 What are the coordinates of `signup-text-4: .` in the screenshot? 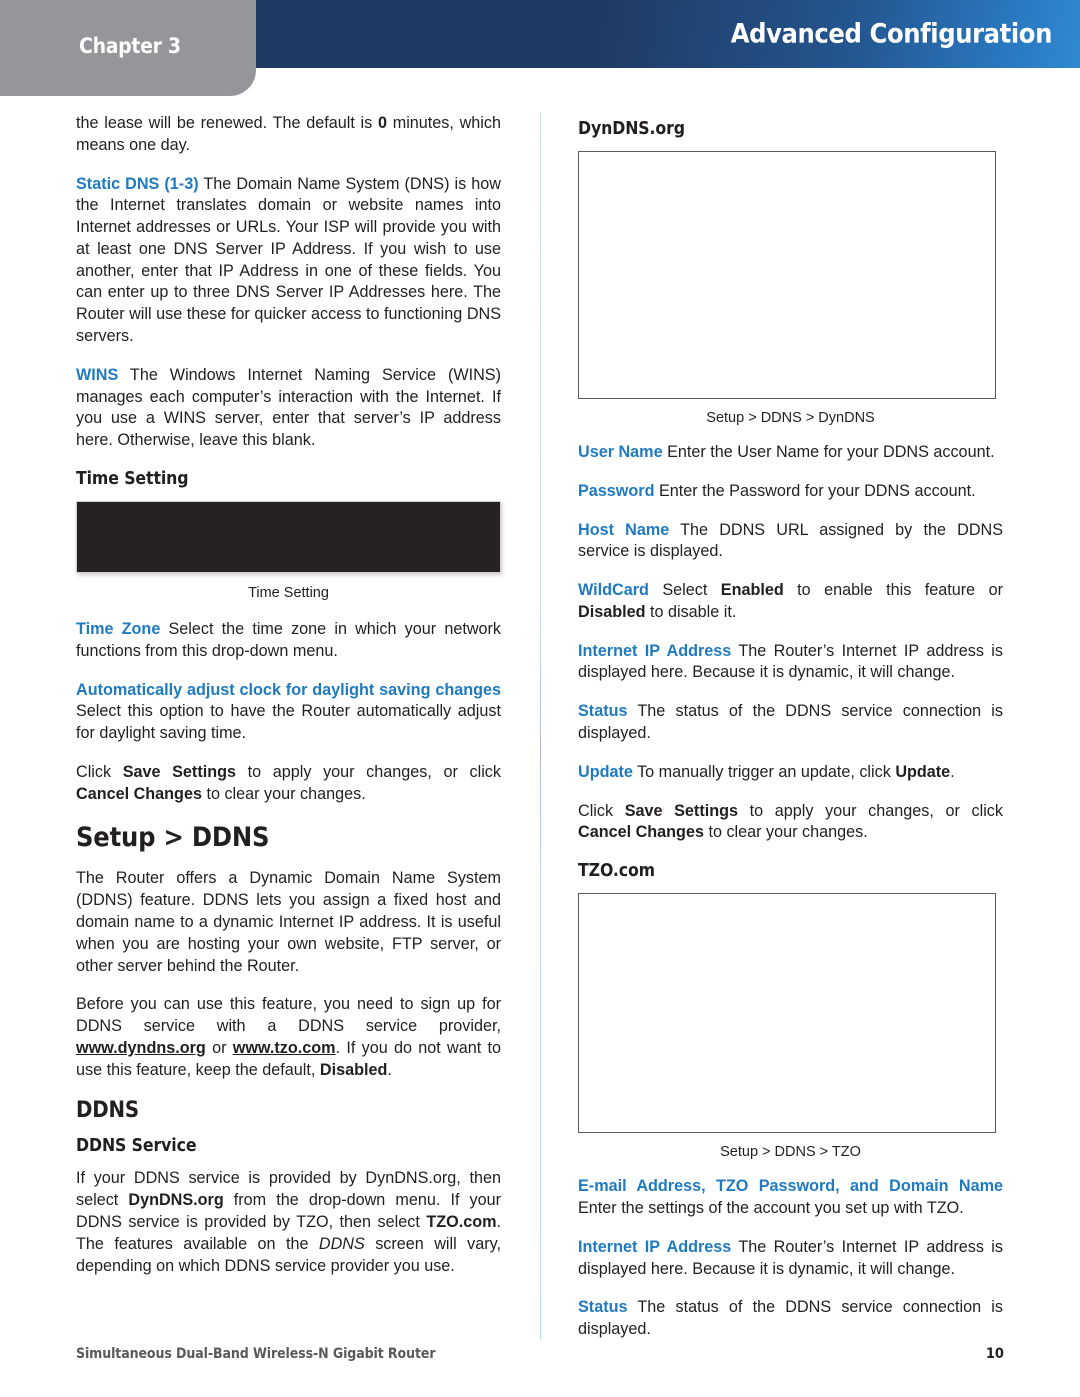 It's located at (389, 1069).